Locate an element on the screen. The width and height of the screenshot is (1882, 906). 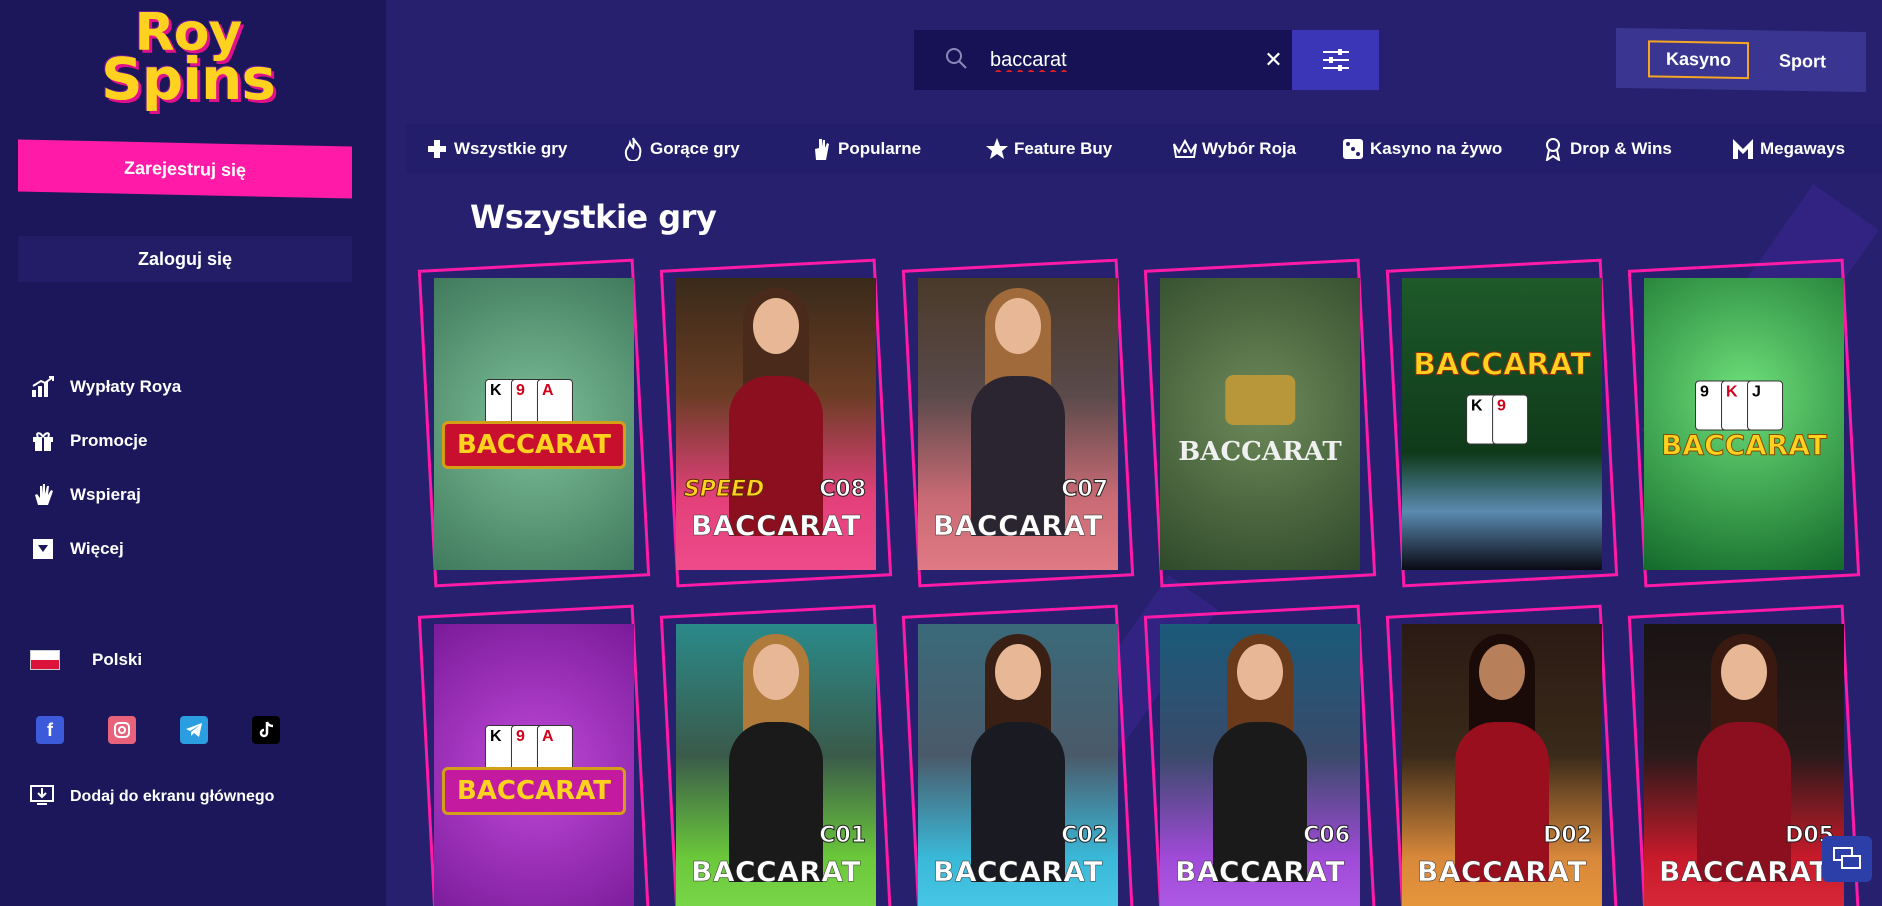
tab-popular: Popularne is located at coordinates (864, 149).